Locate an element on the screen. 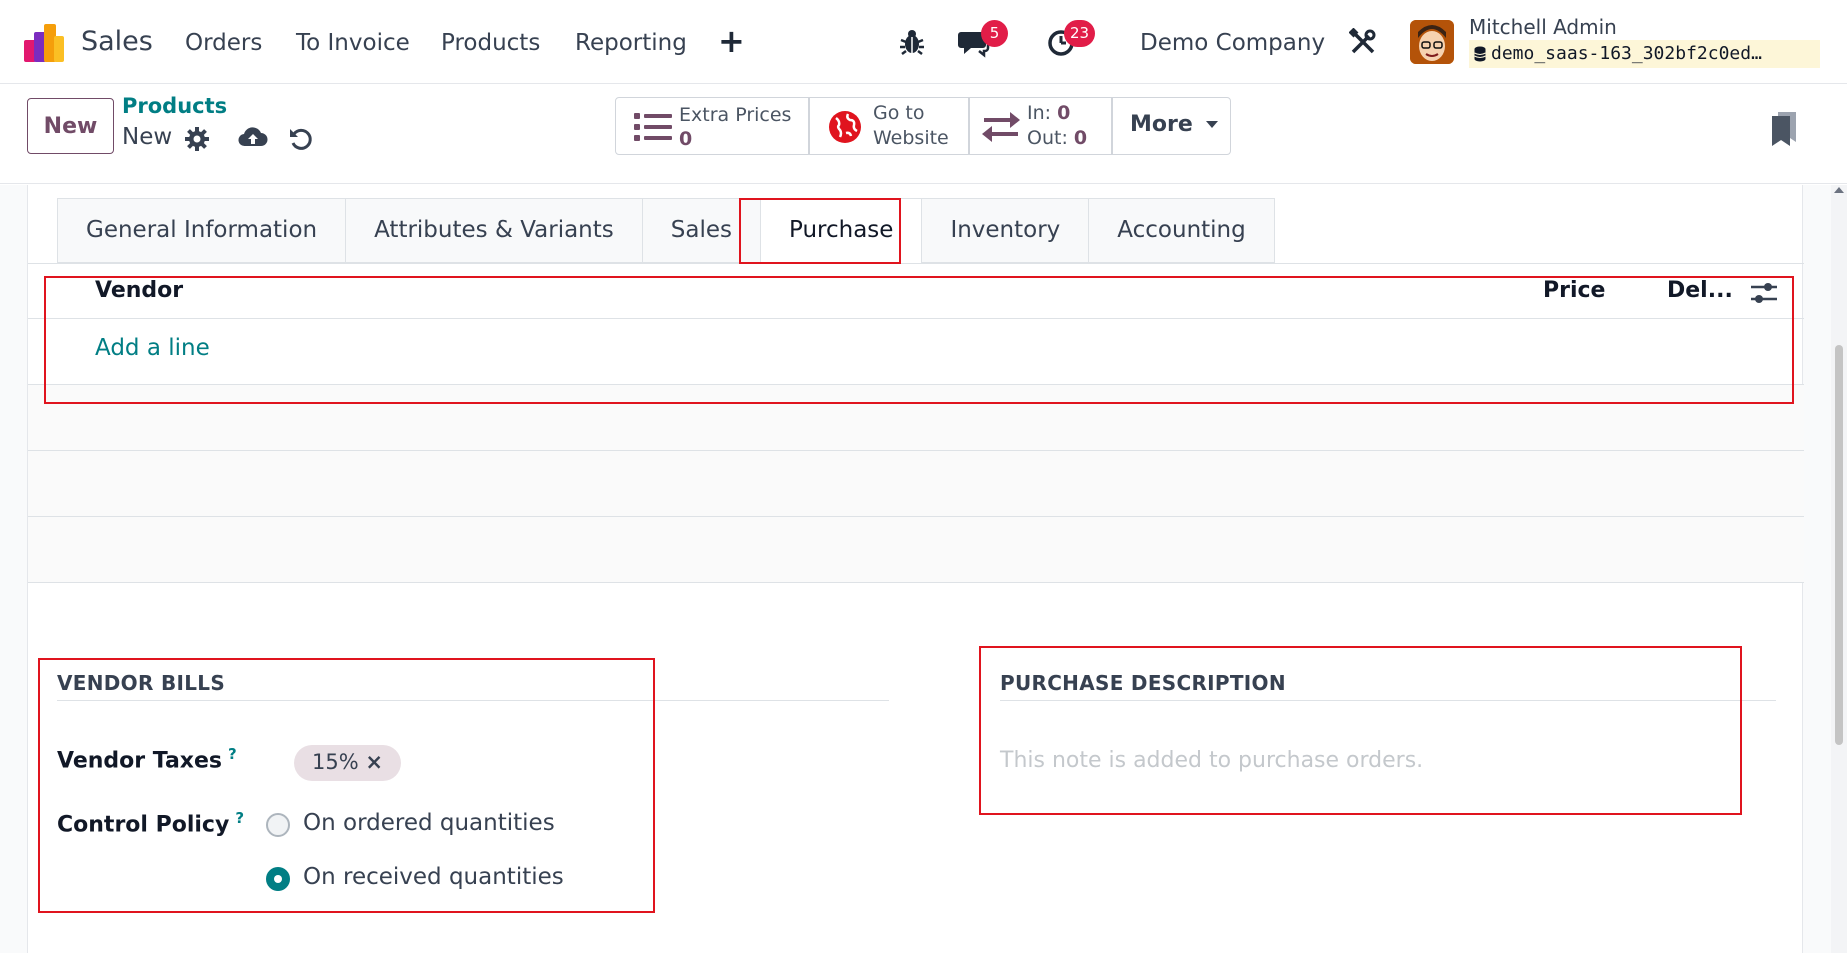  menu-reporting: Reporting is located at coordinates (631, 43).